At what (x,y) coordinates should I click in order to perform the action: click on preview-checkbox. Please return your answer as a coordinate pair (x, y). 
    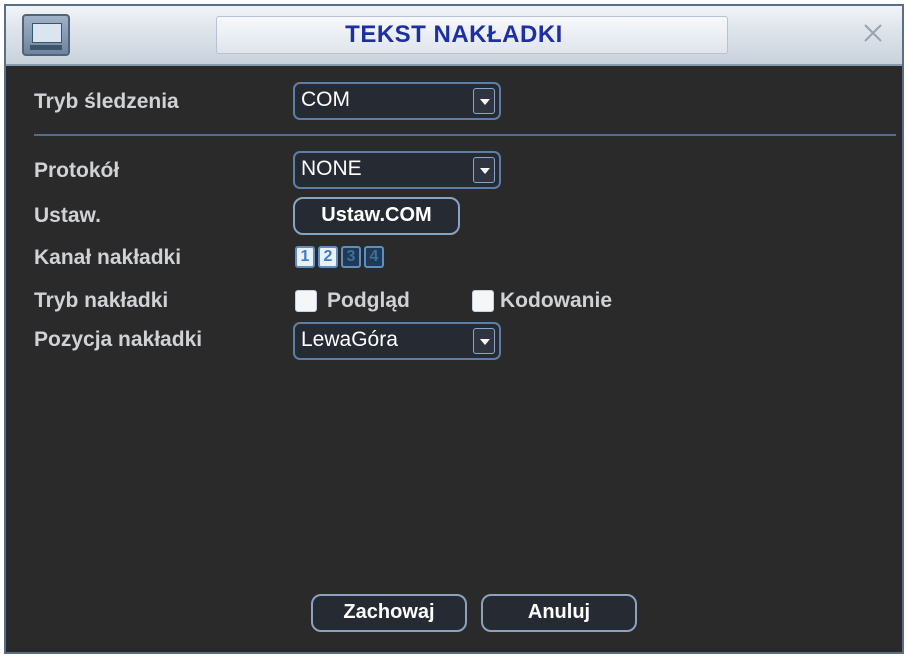
    Looking at the image, I should click on (306, 301).